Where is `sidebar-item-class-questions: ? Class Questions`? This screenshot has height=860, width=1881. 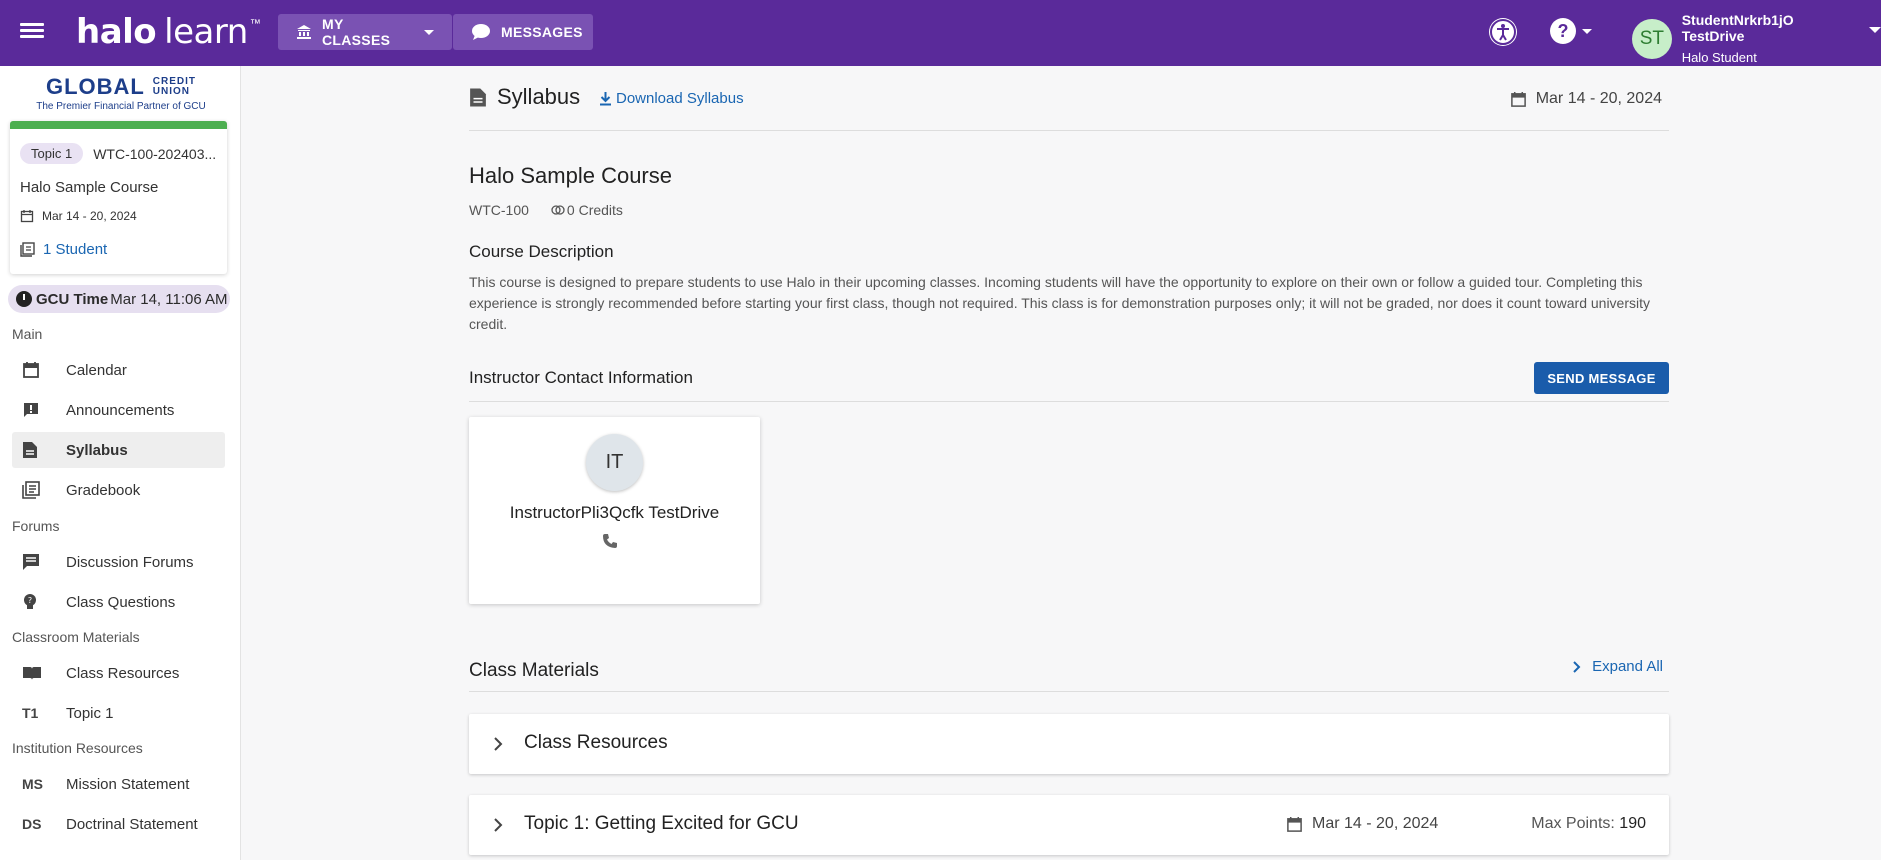
sidebar-item-class-questions: ? Class Questions is located at coordinates (118, 602).